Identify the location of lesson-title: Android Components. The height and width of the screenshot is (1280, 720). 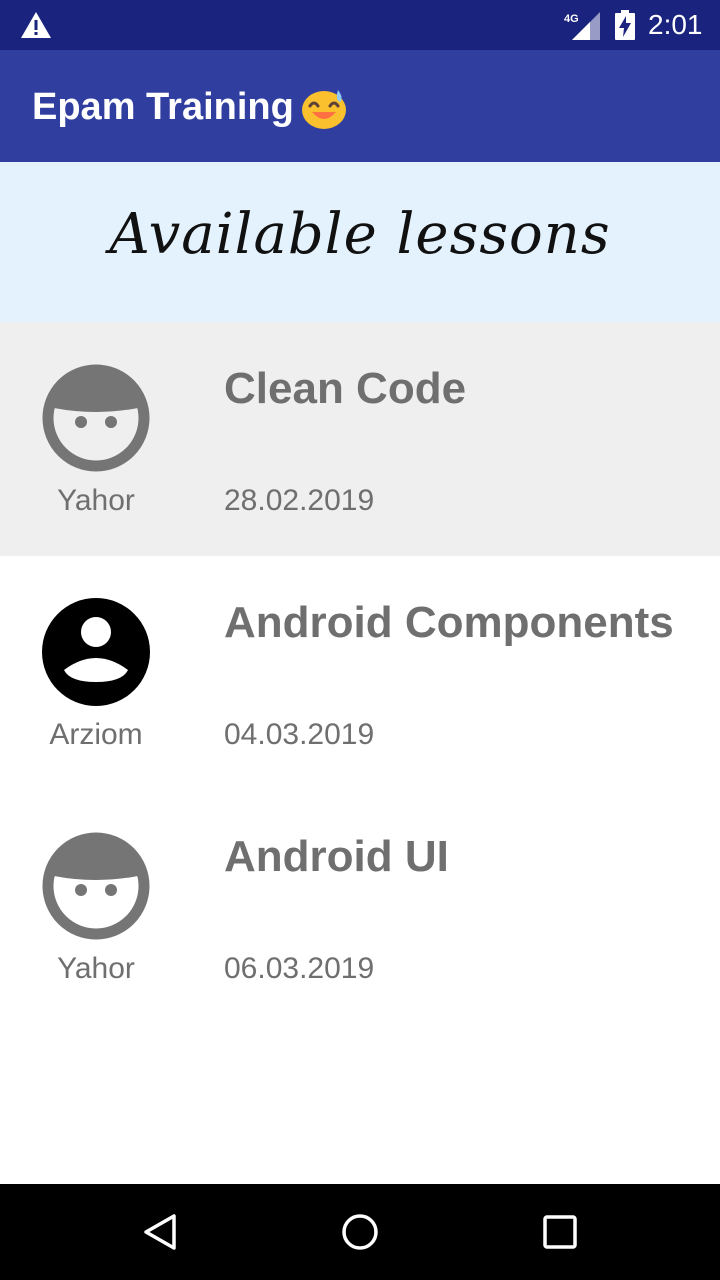
(449, 622).